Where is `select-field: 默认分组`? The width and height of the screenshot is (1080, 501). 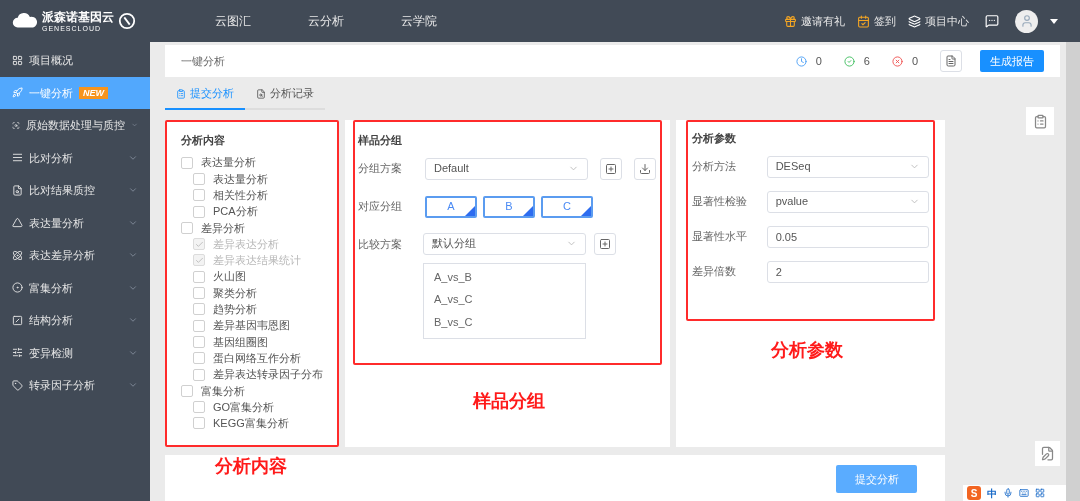
select-field: 默认分组 is located at coordinates (504, 243).